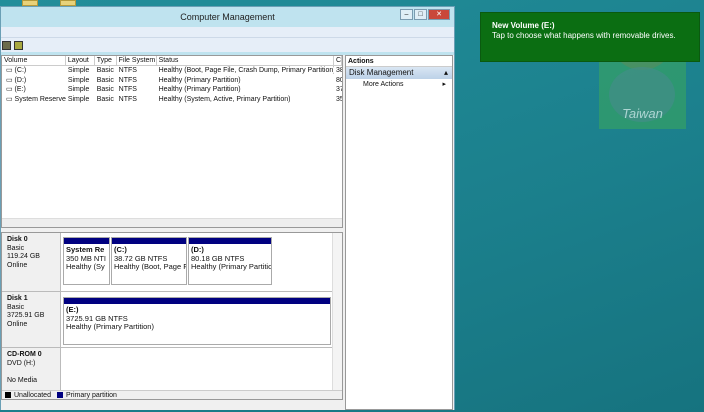 This screenshot has height=412, width=704. Describe the element at coordinates (381, 72) in the screenshot. I see `section-label: Disk Management` at that location.